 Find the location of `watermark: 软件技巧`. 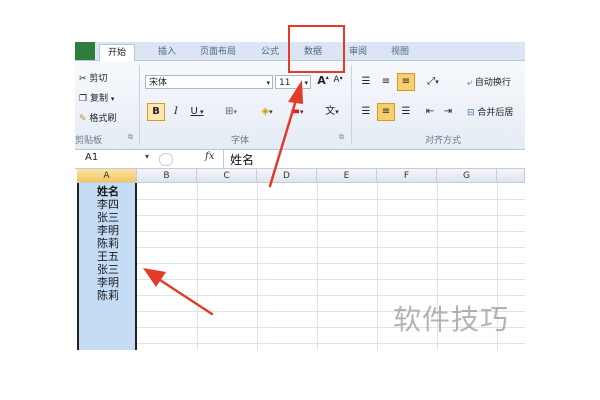

watermark: 软件技巧 is located at coordinates (451, 319).